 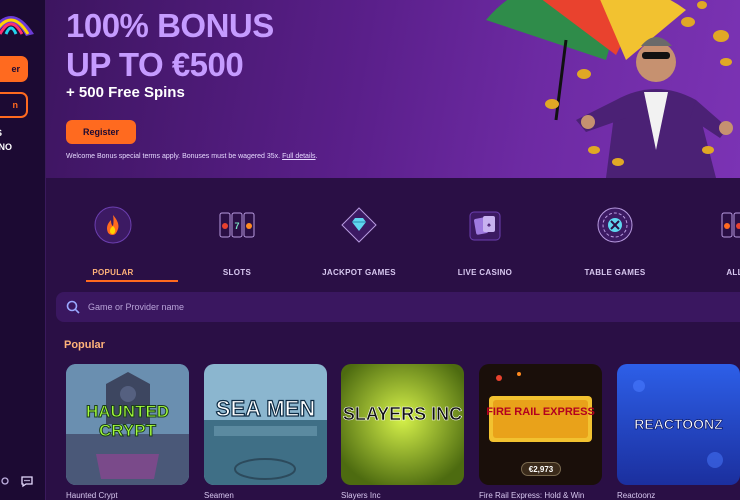 I want to click on game-art-title: SEA MEN, so click(x=265, y=408).